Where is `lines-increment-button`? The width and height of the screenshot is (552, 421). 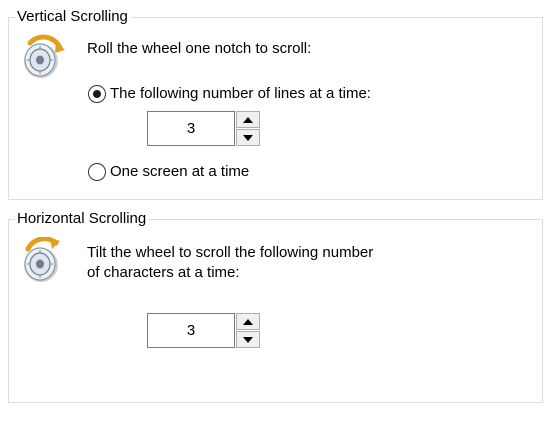 lines-increment-button is located at coordinates (248, 119).